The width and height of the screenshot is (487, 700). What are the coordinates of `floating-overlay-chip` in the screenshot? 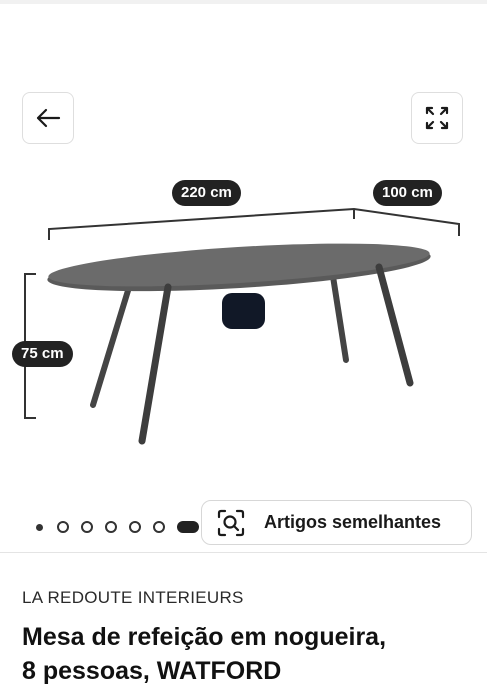 It's located at (243, 311).